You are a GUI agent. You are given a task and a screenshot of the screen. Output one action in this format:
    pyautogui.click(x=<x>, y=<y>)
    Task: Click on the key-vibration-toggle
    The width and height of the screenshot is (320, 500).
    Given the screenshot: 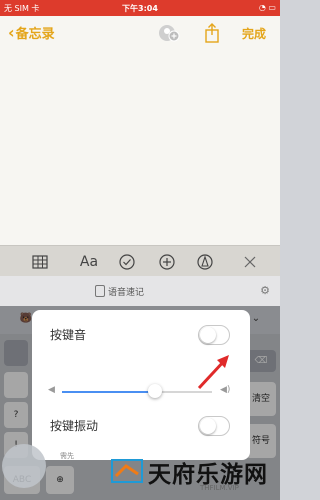 What is the action you would take?
    pyautogui.click(x=214, y=426)
    